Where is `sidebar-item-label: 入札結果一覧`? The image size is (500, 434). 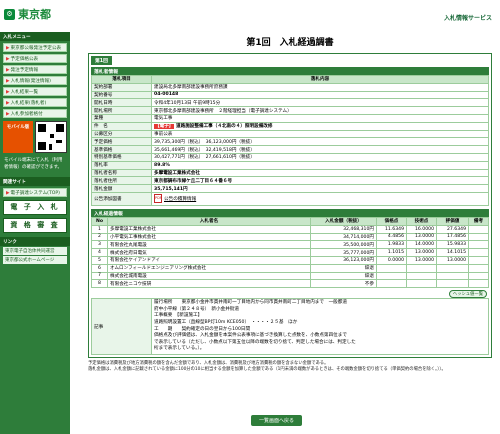
sidebar-item-label: 入札結果一覧 is located at coordinates (24, 92).